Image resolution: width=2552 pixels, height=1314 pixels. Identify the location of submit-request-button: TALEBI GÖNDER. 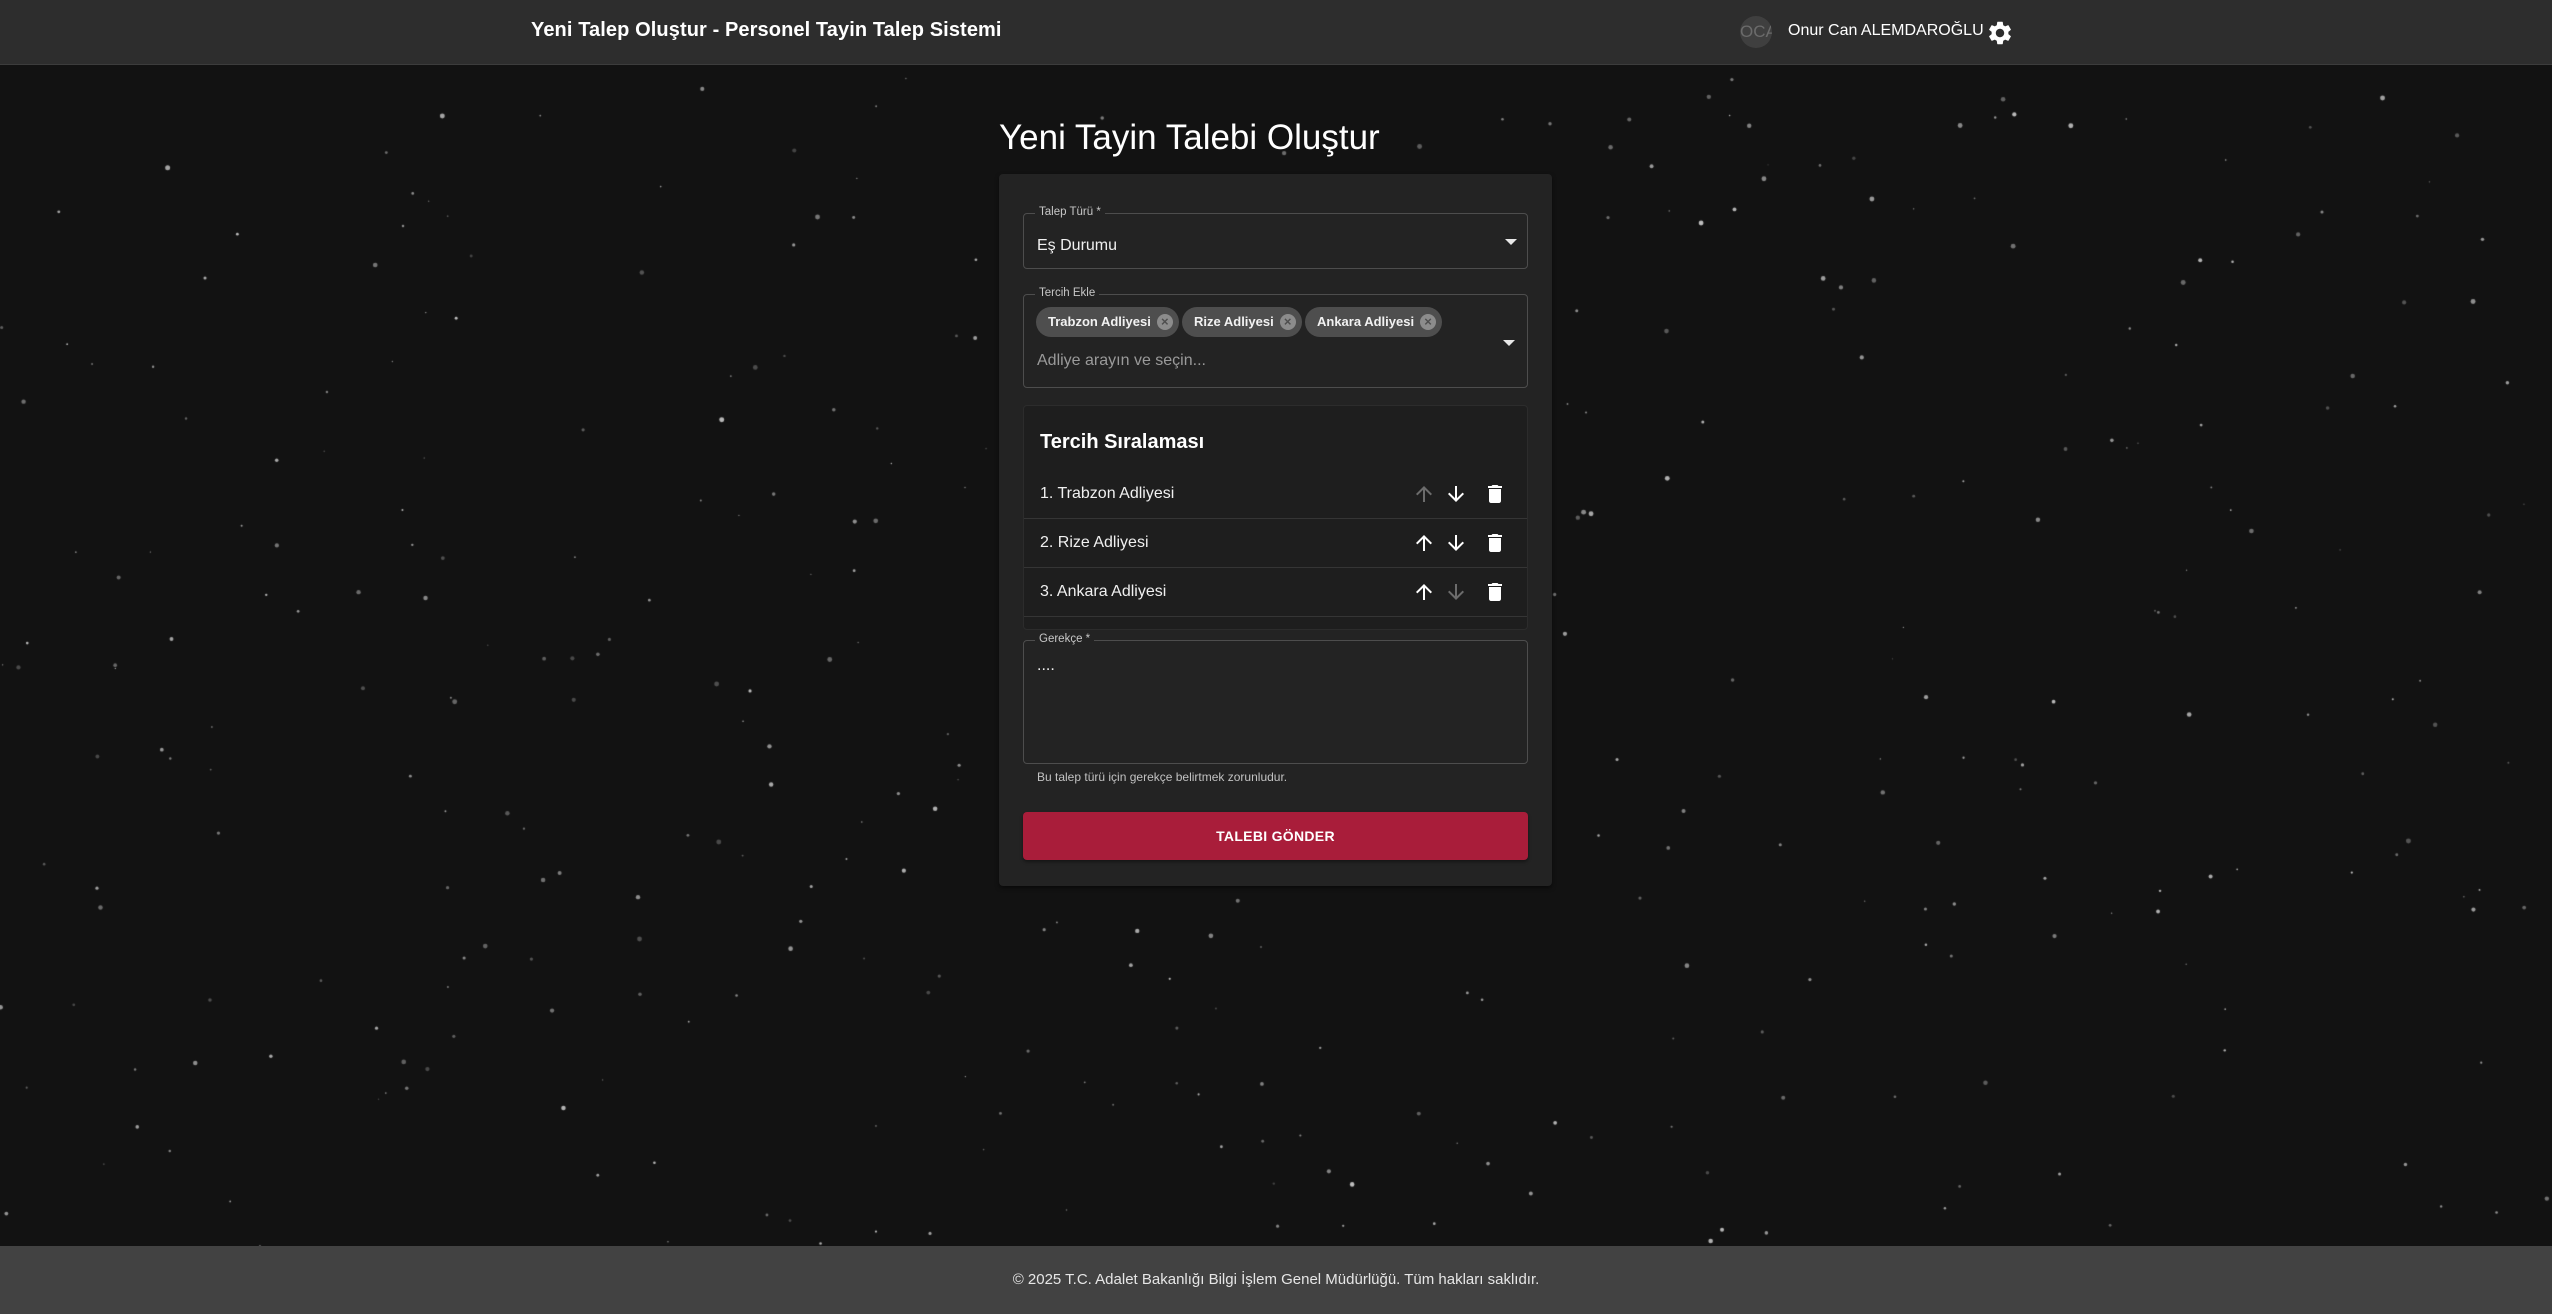
(1275, 836).